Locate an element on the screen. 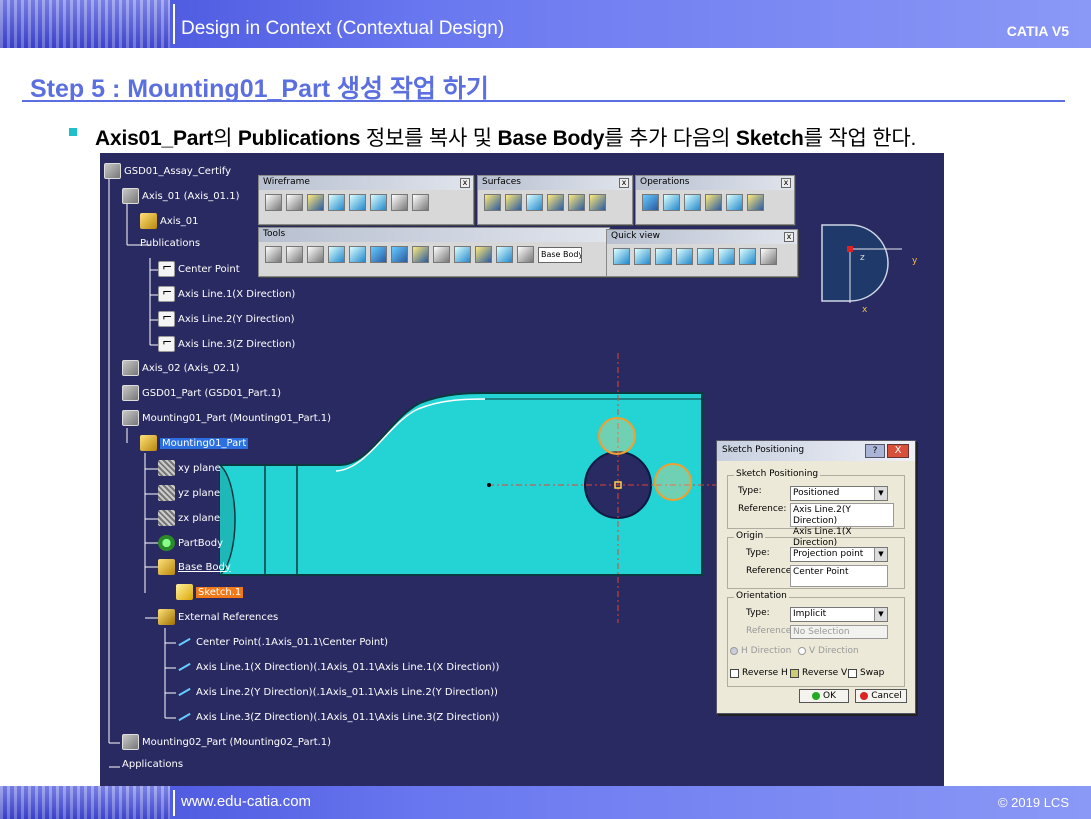 This screenshot has height=819, width=1091. loft-icon is located at coordinates (597, 202).